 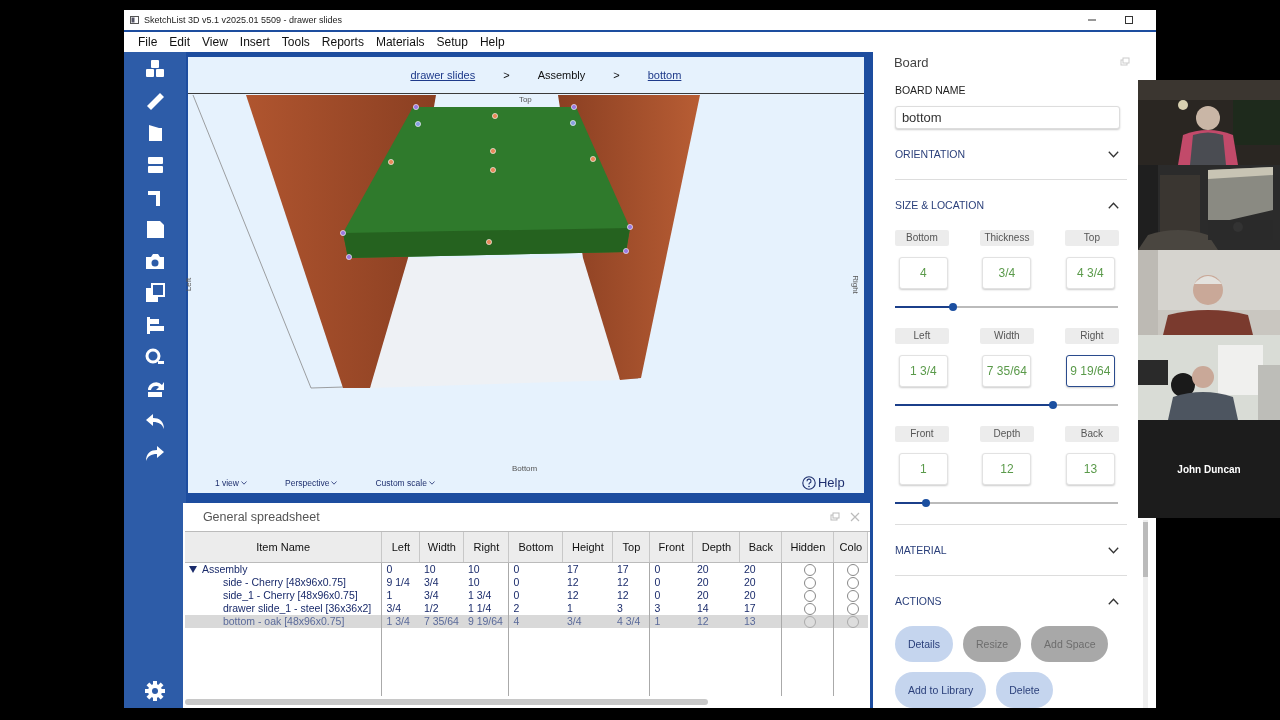 I want to click on tree-toggle-icon, so click(x=192, y=569).